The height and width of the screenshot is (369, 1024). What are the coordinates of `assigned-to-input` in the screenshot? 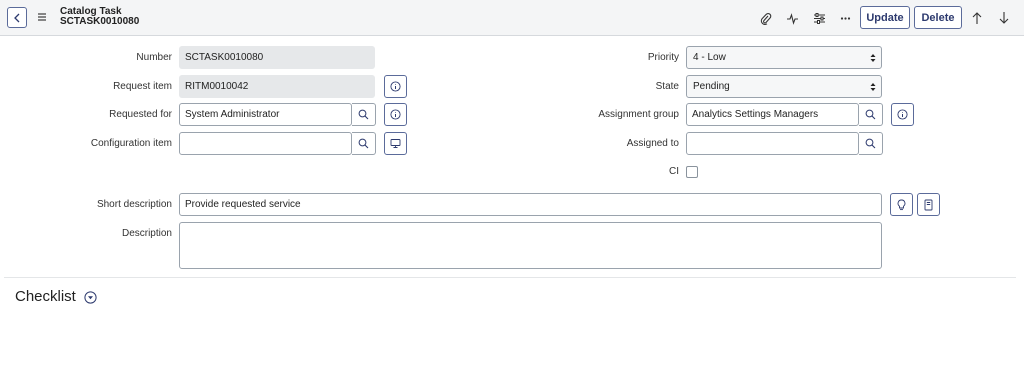 It's located at (772, 143).